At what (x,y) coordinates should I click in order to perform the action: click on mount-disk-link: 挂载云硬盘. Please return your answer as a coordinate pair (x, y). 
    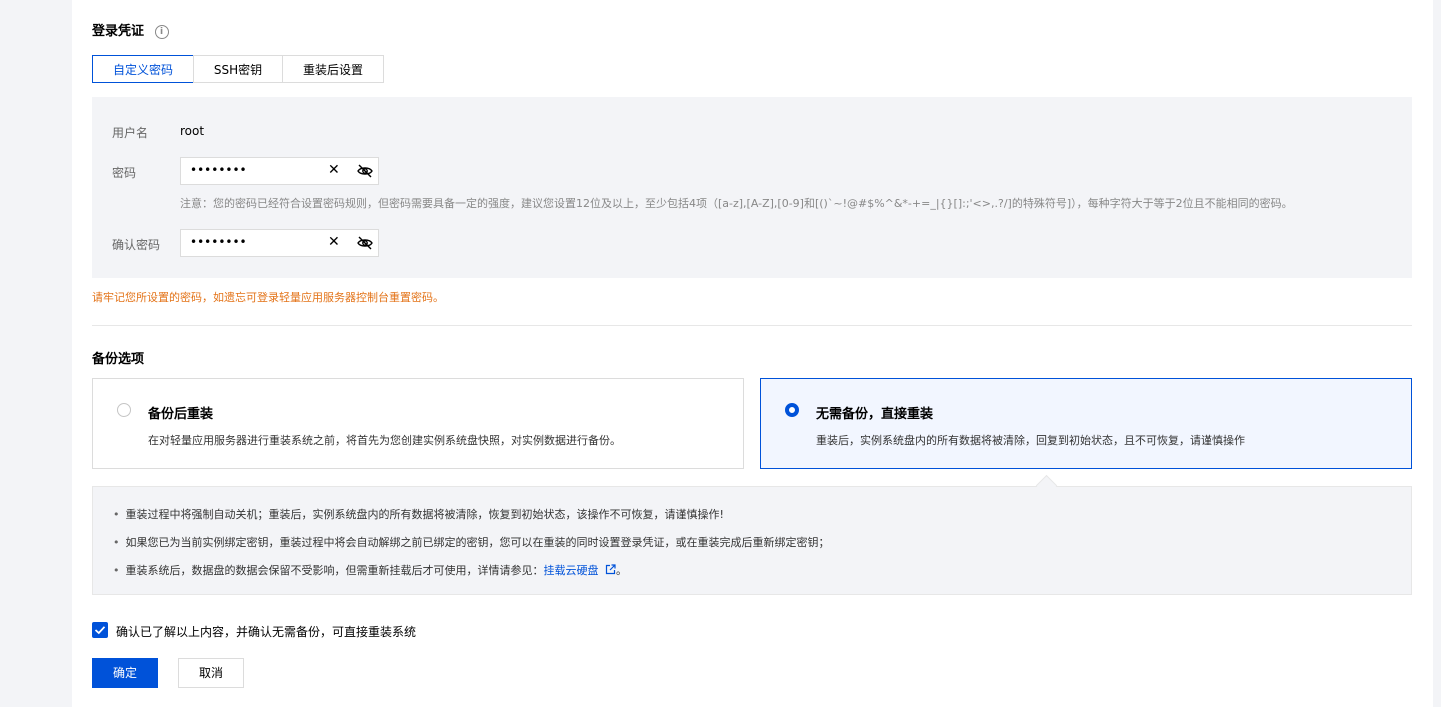
    Looking at the image, I should click on (571, 570).